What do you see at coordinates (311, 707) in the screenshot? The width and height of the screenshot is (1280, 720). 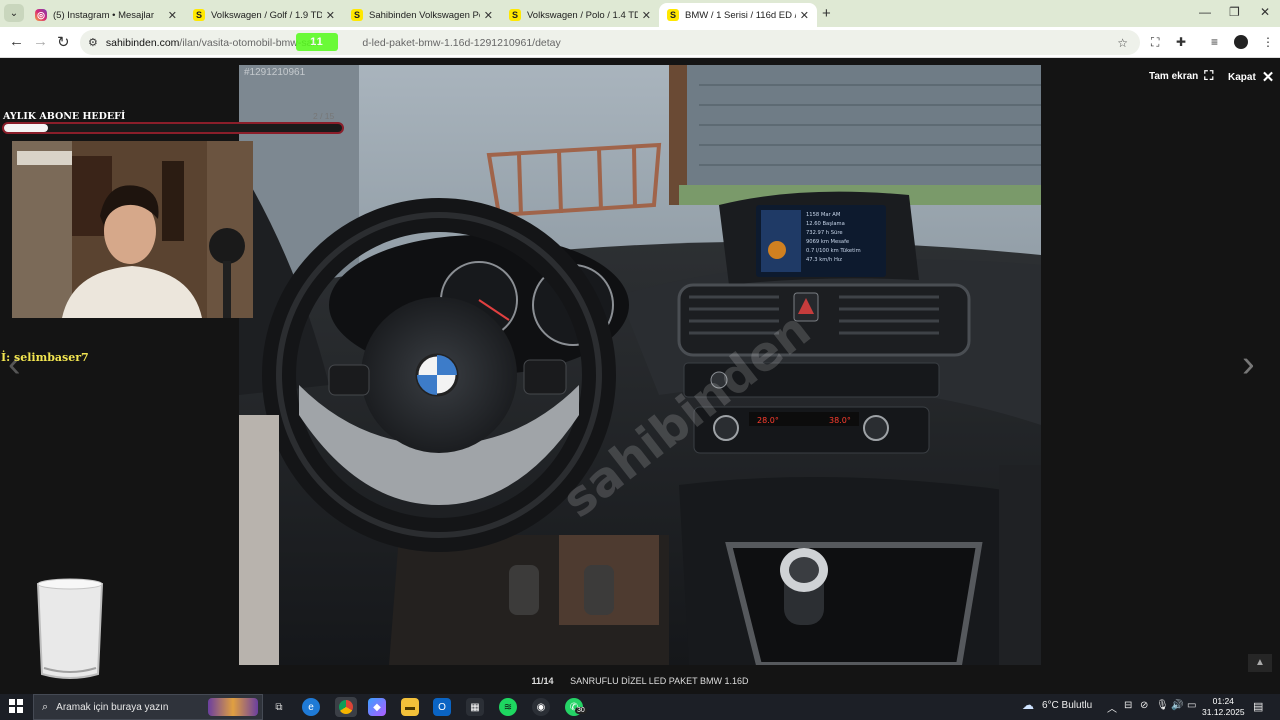 I see `edge-icon: e` at bounding box center [311, 707].